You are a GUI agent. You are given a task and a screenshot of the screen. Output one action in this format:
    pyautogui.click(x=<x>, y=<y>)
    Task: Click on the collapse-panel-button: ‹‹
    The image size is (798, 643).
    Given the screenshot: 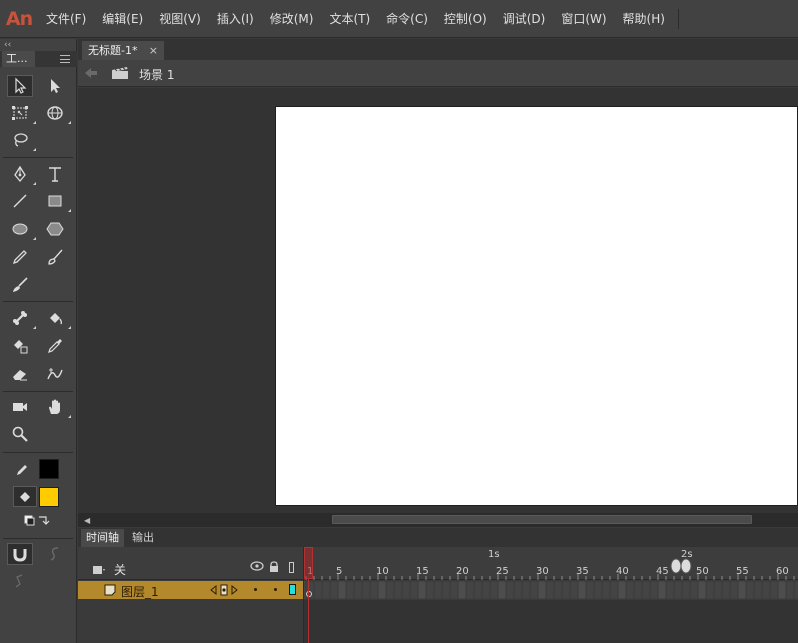 What is the action you would take?
    pyautogui.click(x=7, y=45)
    